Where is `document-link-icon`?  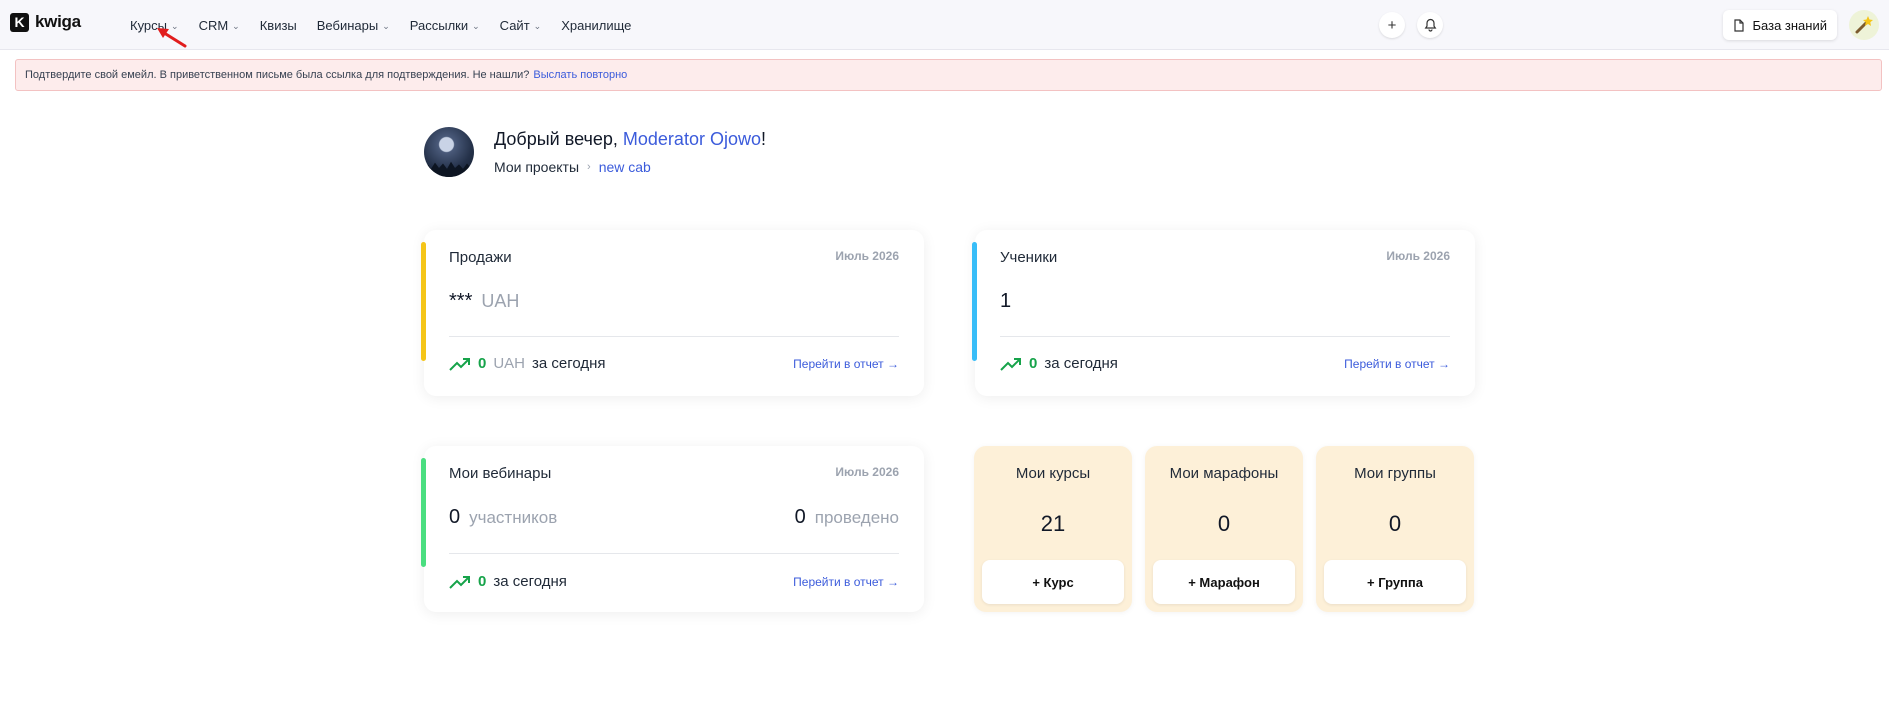 document-link-icon is located at coordinates (1738, 25).